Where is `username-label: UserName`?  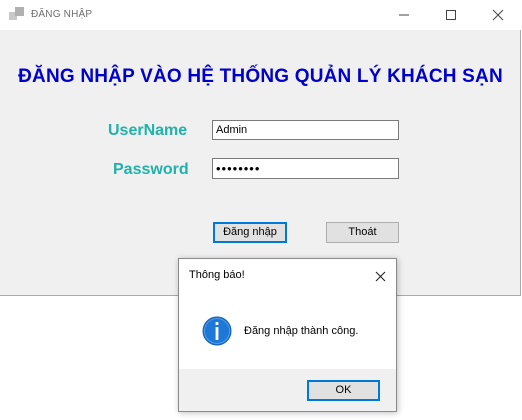
username-label: UserName is located at coordinates (148, 130).